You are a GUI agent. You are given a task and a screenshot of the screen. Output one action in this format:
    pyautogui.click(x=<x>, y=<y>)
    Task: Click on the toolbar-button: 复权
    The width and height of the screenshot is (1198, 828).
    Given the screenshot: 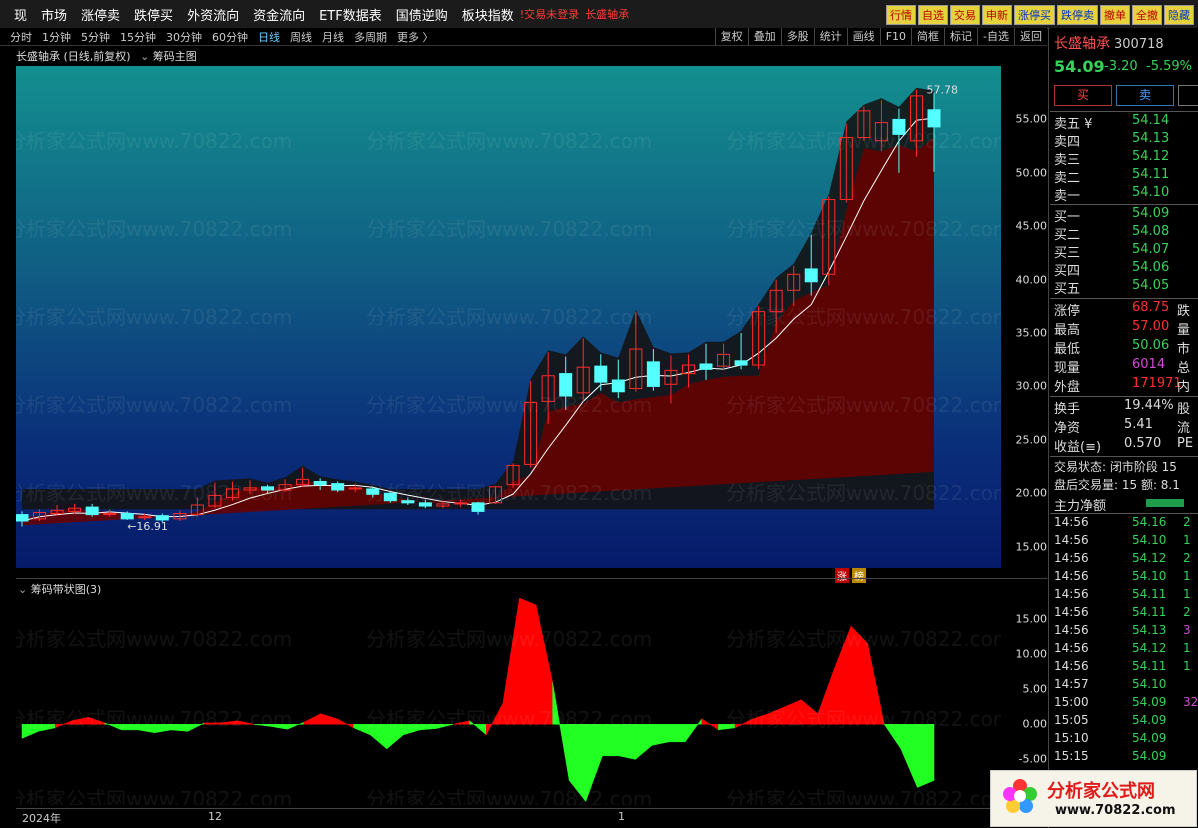 What is the action you would take?
    pyautogui.click(x=731, y=36)
    